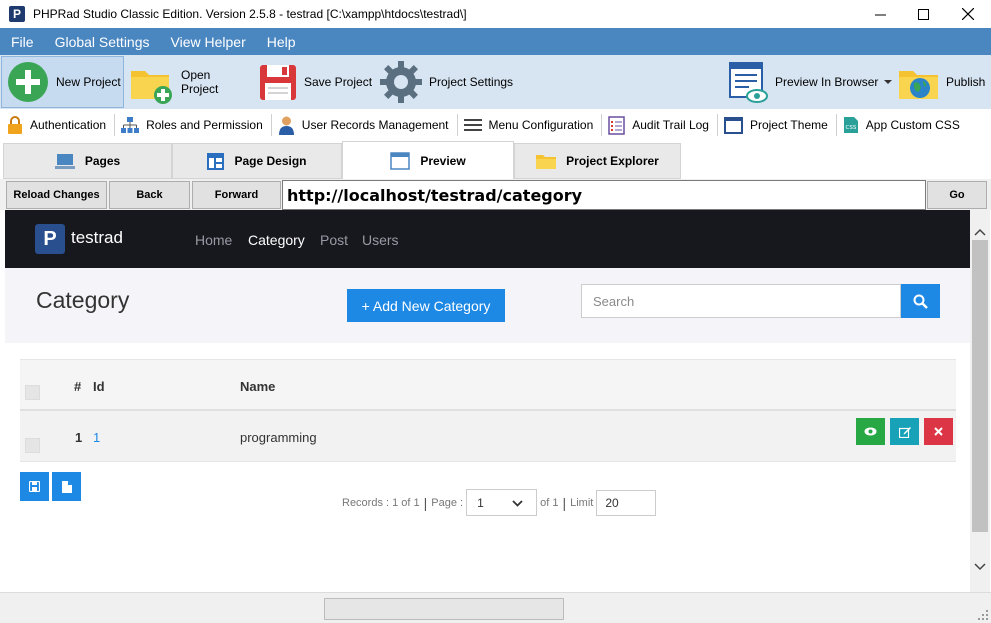 The image size is (991, 623). I want to click on floppy-save-icon, so click(278, 82).